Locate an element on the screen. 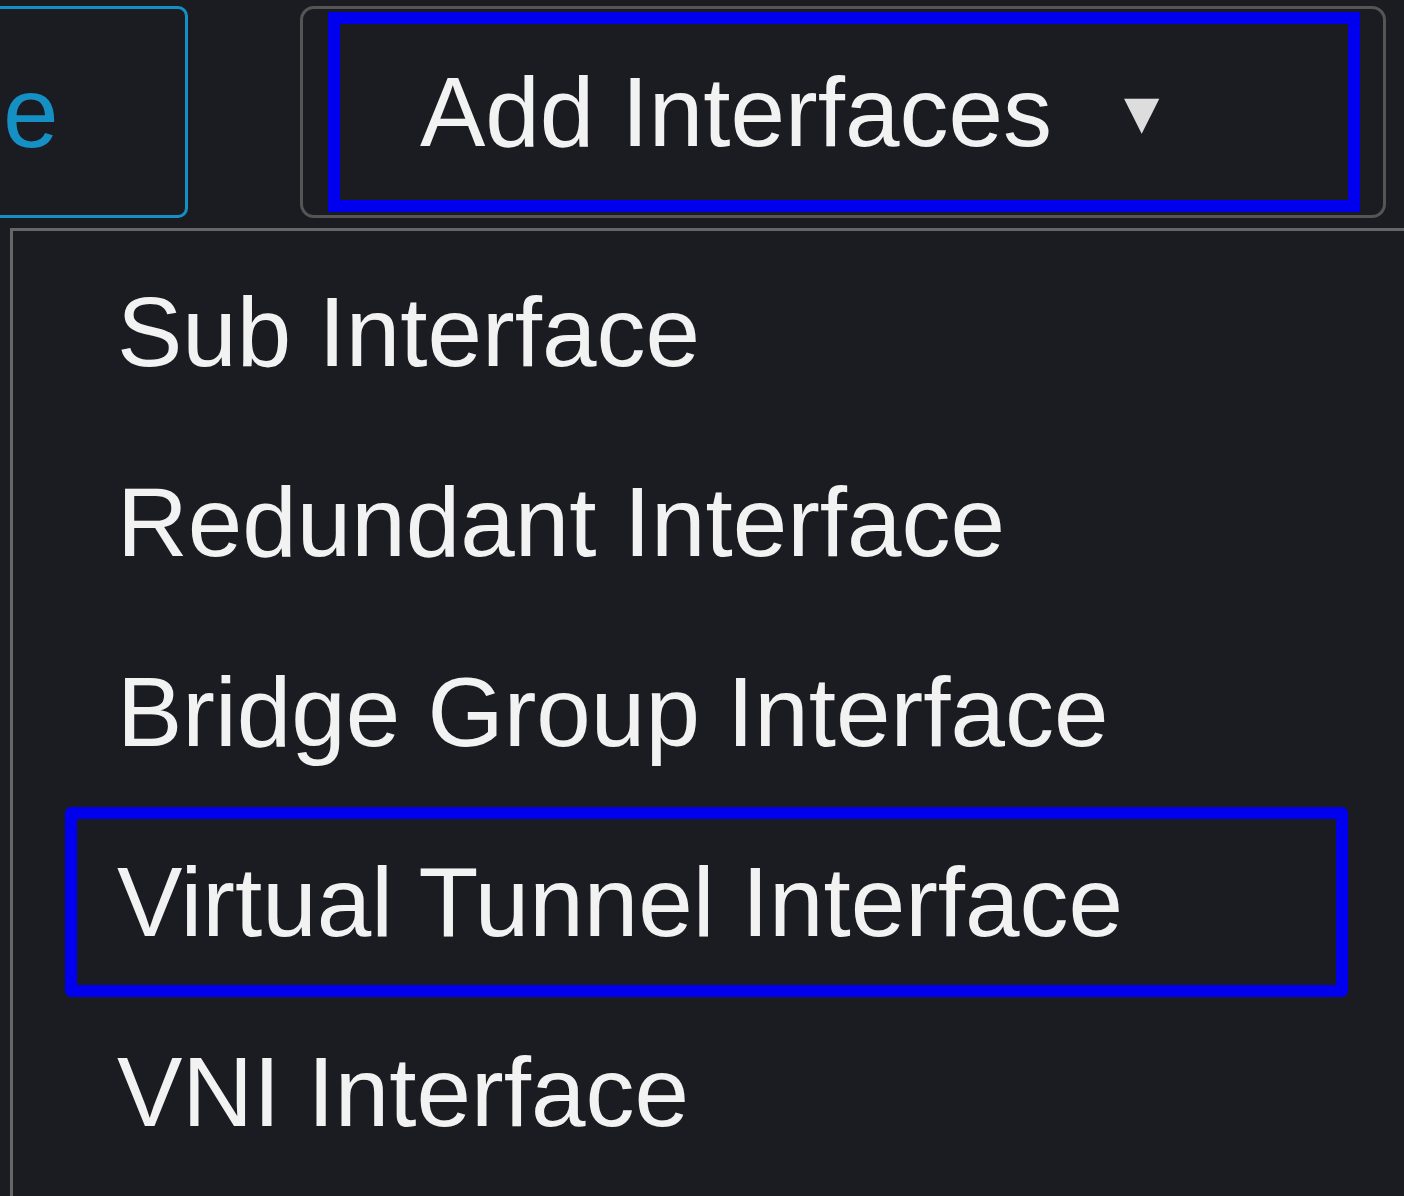 The width and height of the screenshot is (1404, 1196). menu-item: Sub Interface is located at coordinates (706, 332).